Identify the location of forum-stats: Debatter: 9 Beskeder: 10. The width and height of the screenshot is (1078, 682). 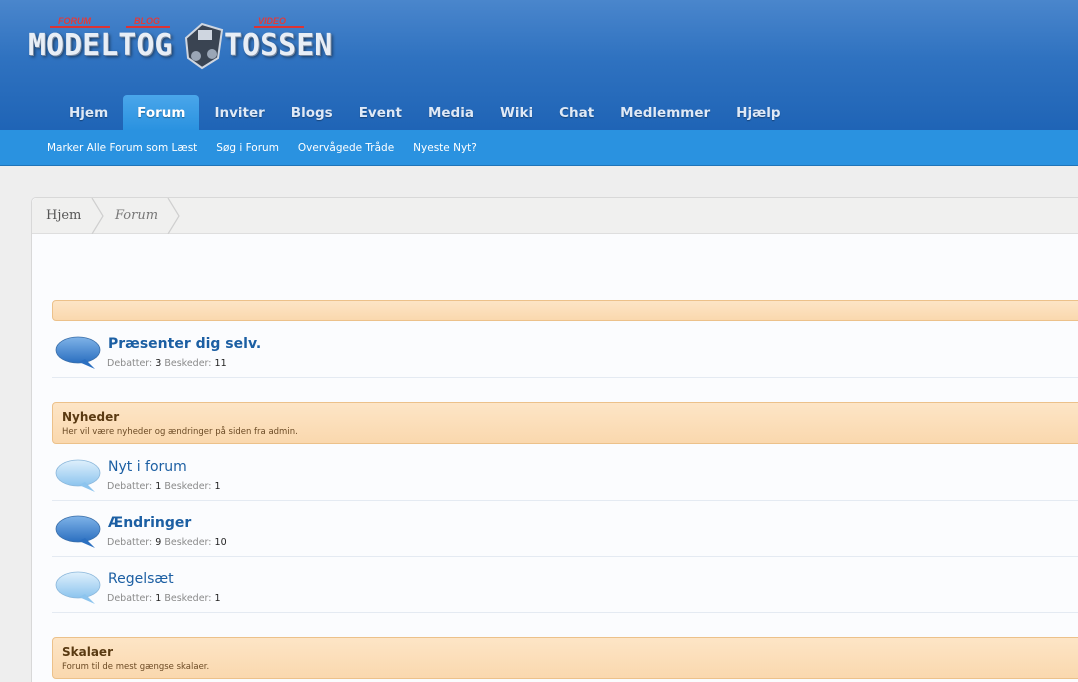
(167, 542).